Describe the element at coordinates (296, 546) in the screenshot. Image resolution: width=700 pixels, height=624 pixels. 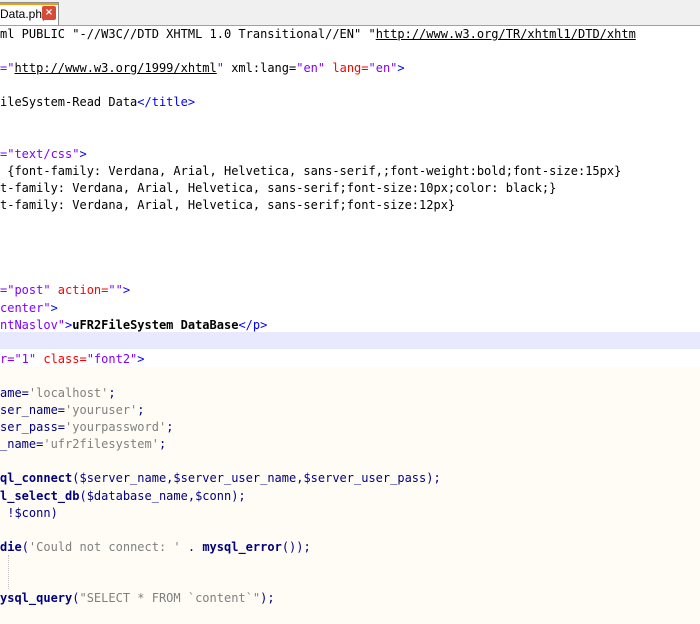
I see `code-token: ());` at that location.